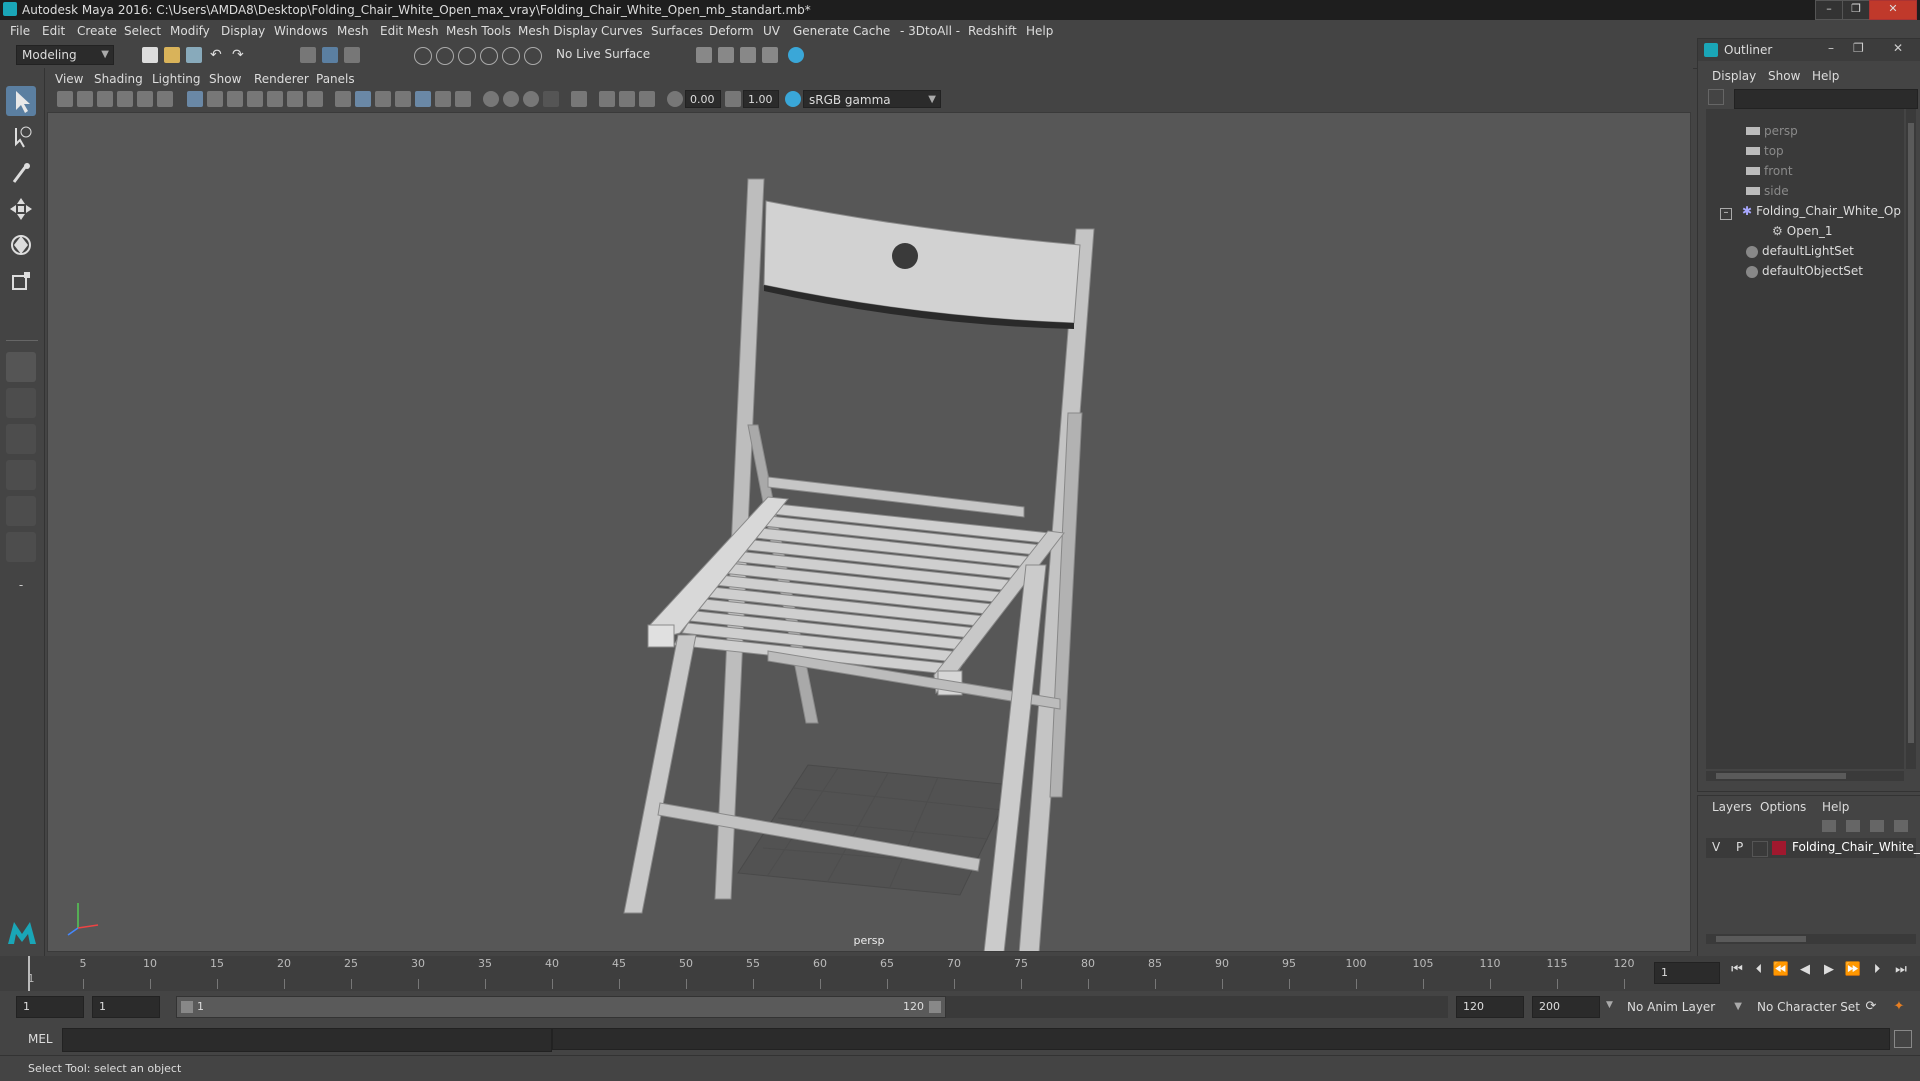  Describe the element at coordinates (315, 99) in the screenshot. I see `safe-title-icon` at that location.